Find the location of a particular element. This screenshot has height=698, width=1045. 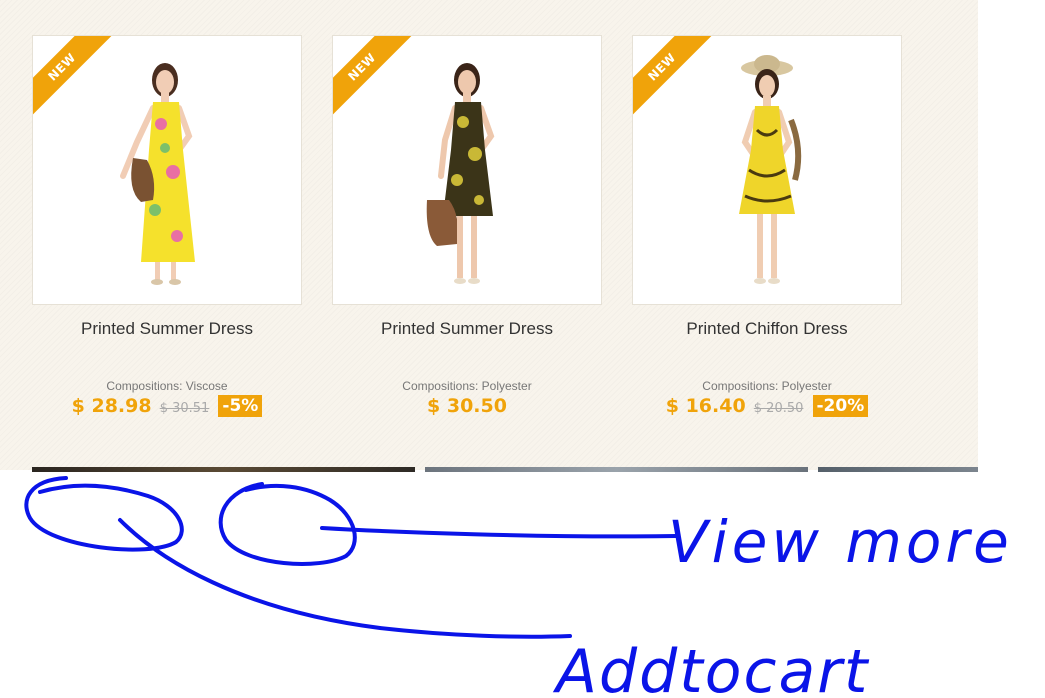

discount-badge: -20% is located at coordinates (840, 406).